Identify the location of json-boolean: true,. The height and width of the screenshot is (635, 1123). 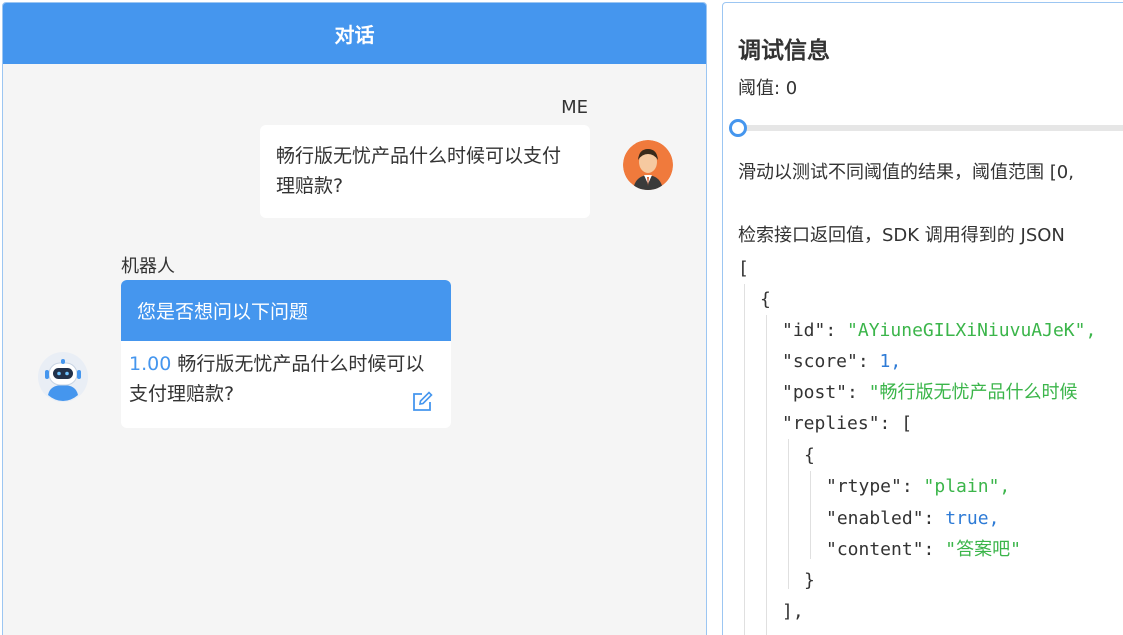
(972, 518).